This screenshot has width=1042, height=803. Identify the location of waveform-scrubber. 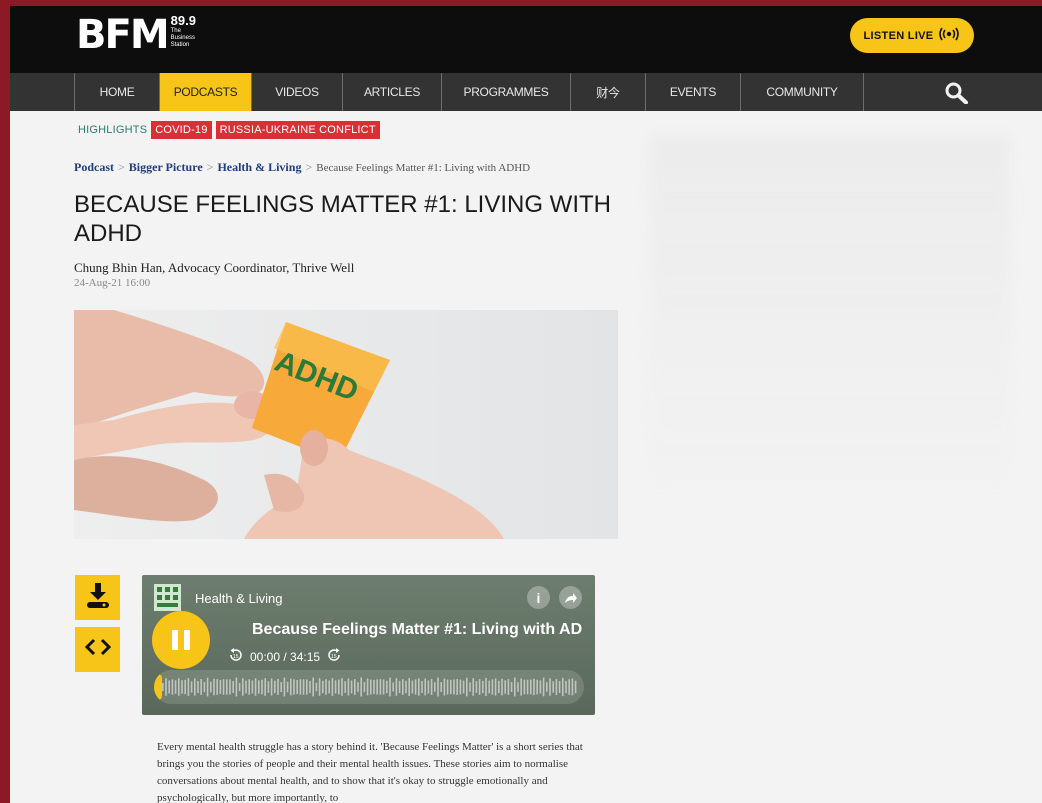
(369, 687).